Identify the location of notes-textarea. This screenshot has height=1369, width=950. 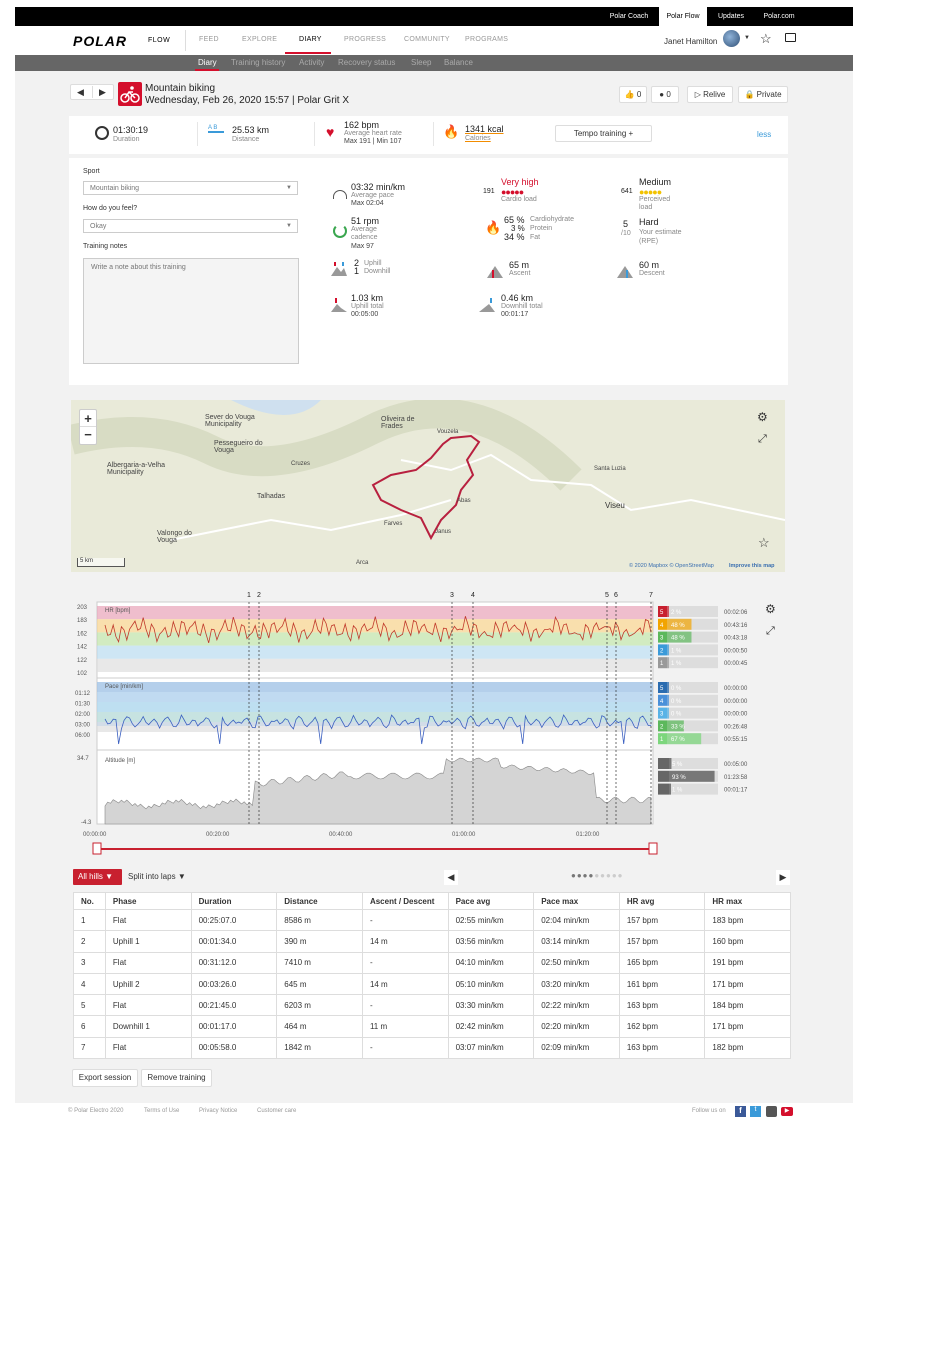
(191, 311).